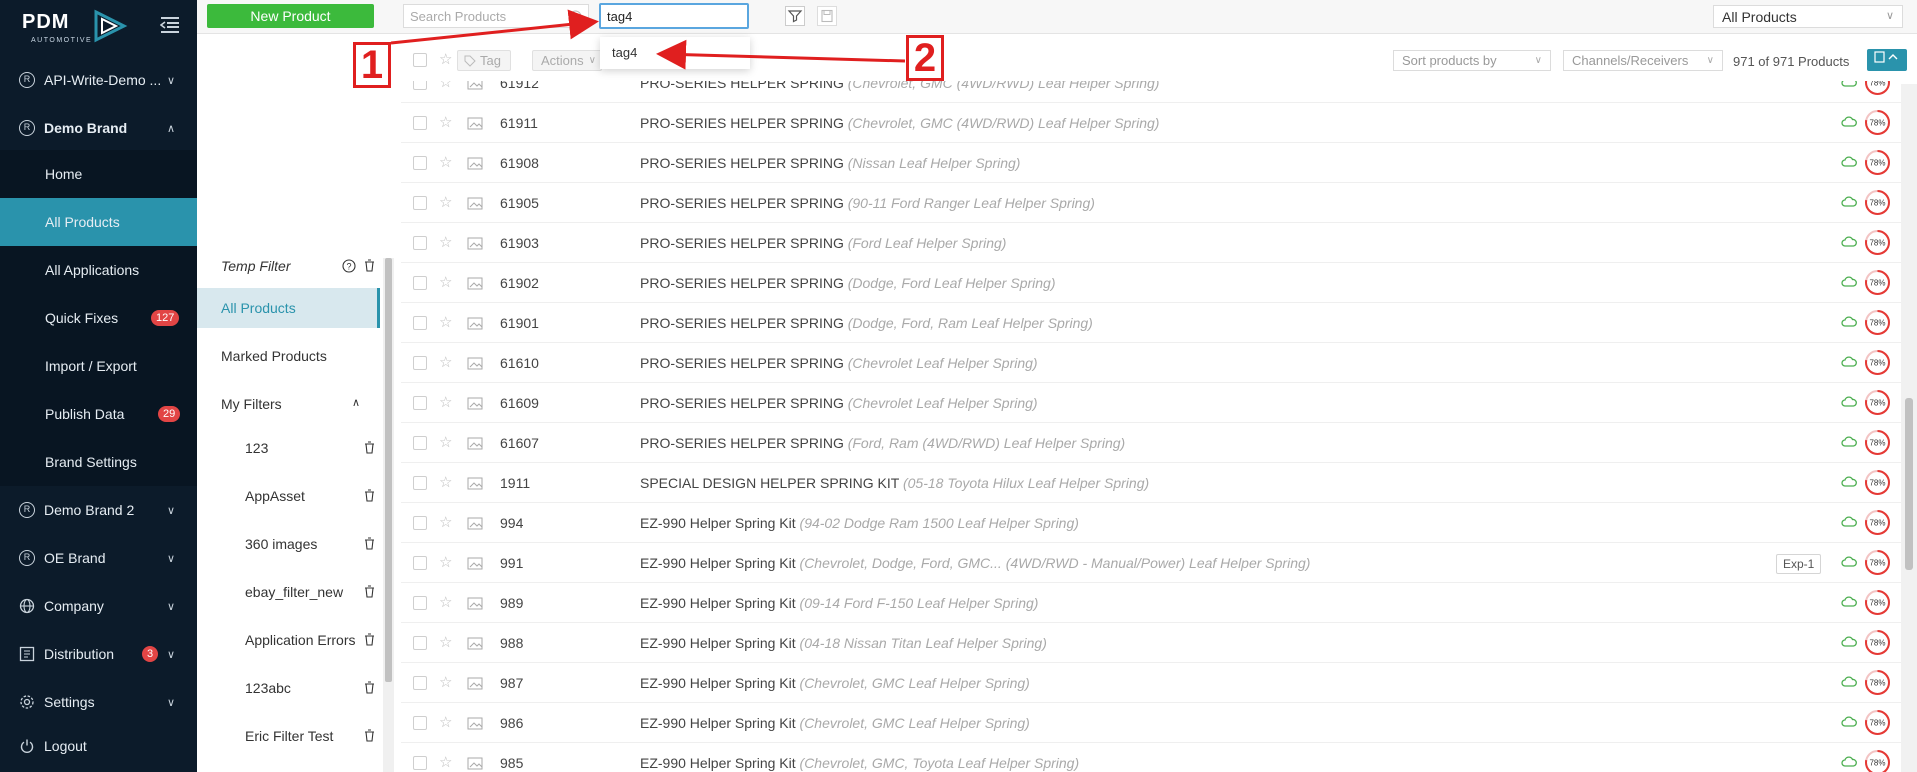 This screenshot has height=772, width=1917. What do you see at coordinates (648, 39) in the screenshot?
I see `annotation-arrows` at bounding box center [648, 39].